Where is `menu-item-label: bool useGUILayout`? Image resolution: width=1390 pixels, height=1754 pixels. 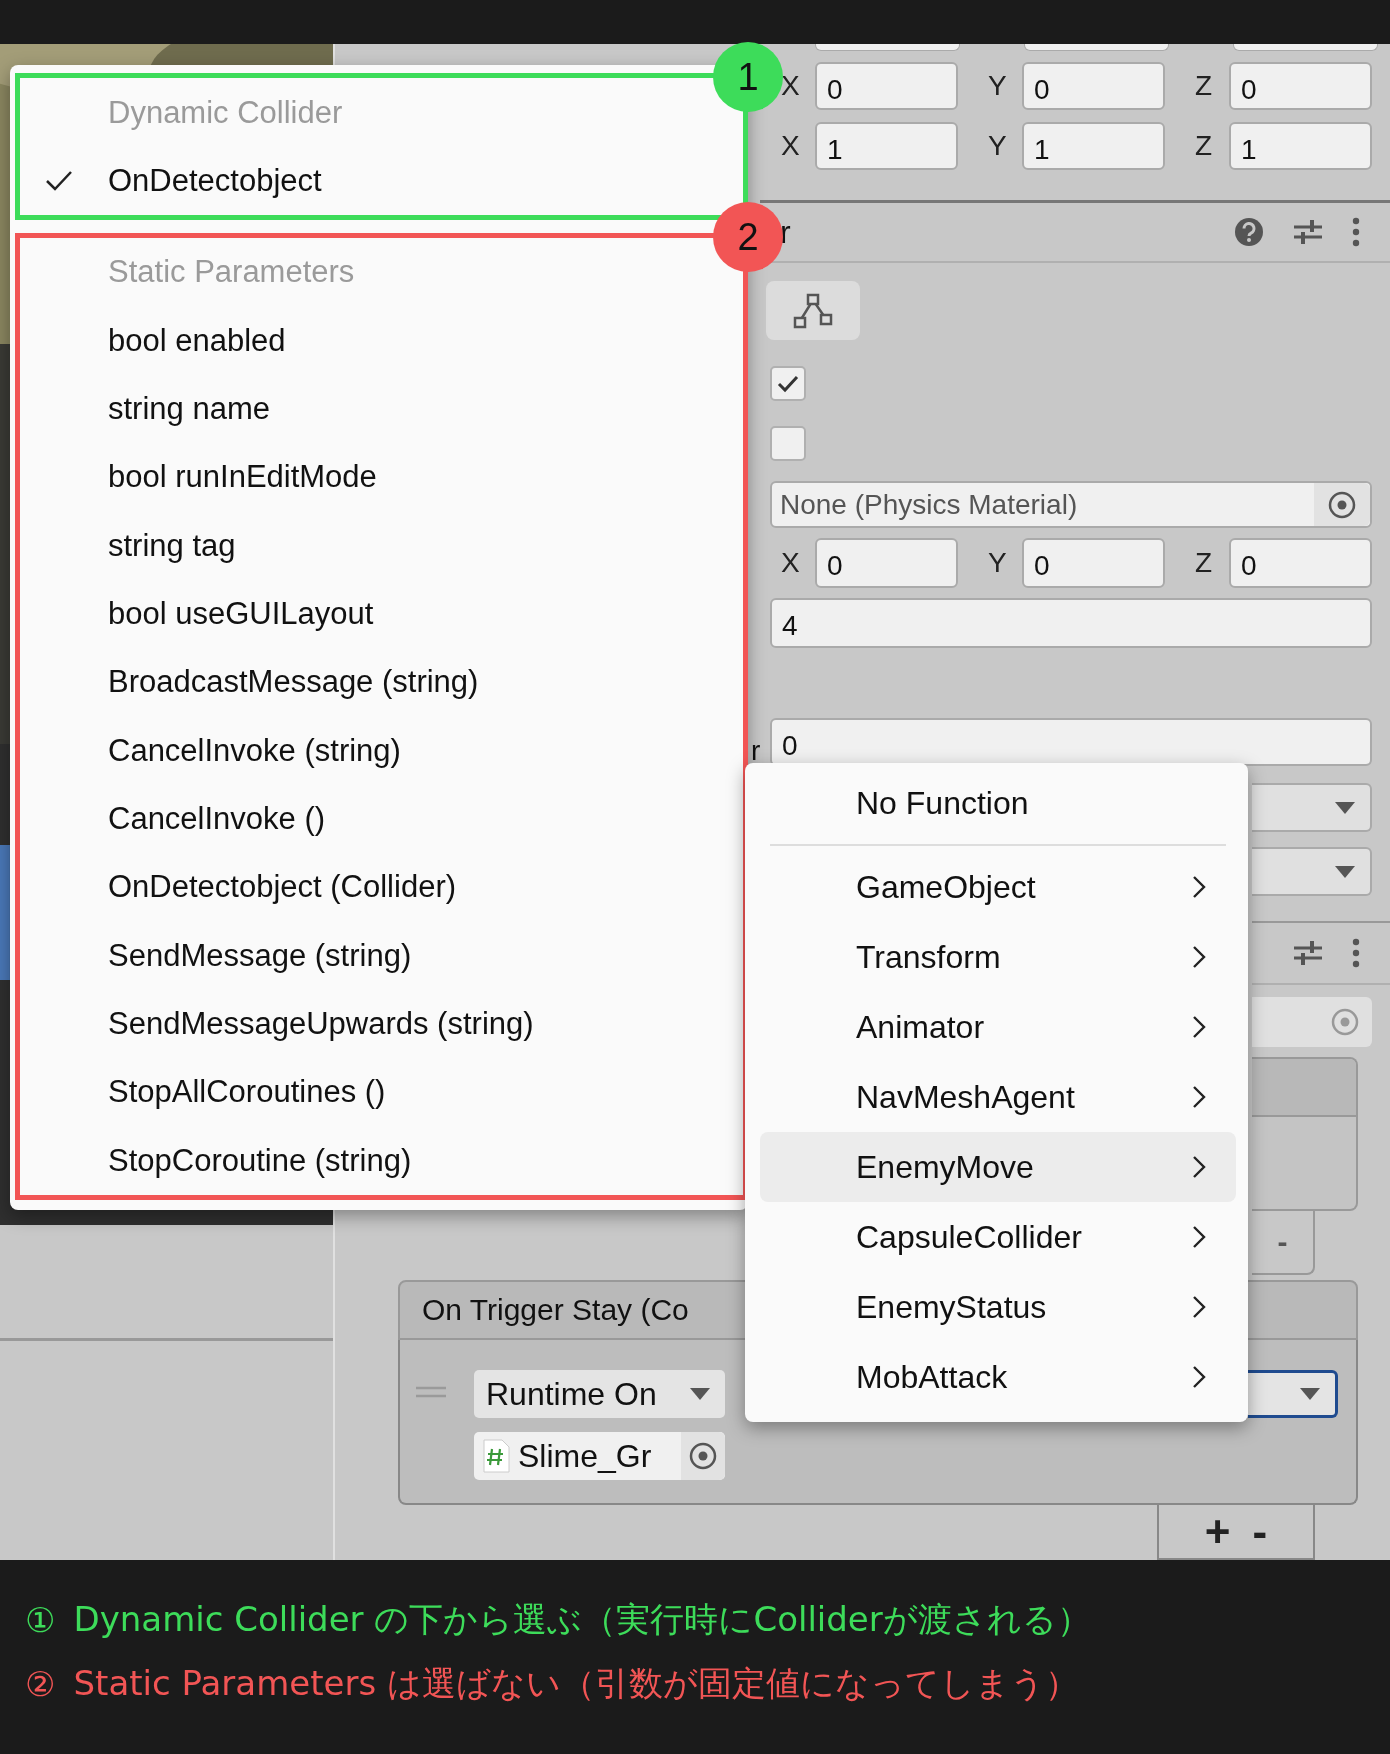 menu-item-label: bool useGUILayout is located at coordinates (241, 613).